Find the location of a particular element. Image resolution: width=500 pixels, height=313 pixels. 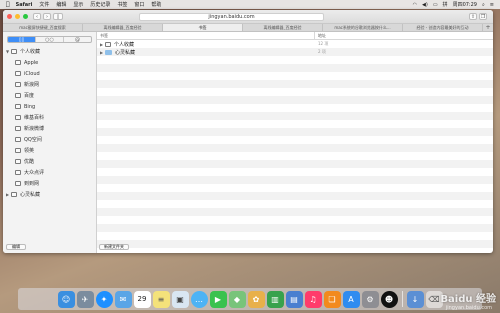

sidebar-edit-button: 编辑 is located at coordinates (16, 247).